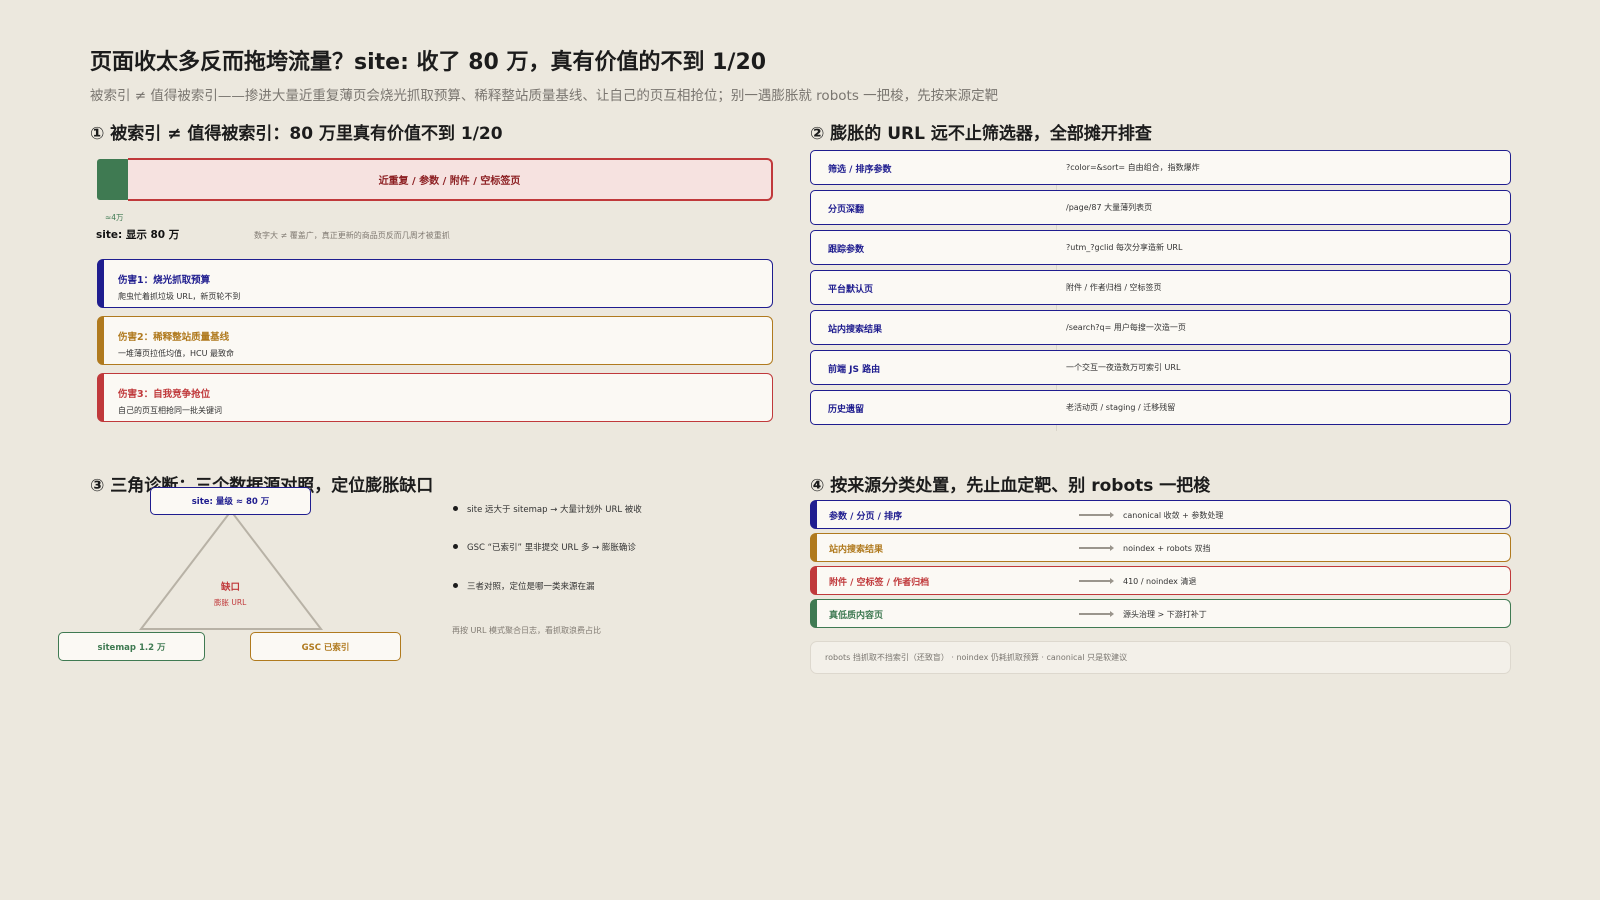 The width and height of the screenshot is (1600, 900). I want to click on section2-title: ② 膨胀的 URL 远不止筛选器，全部摊开排查, so click(981, 134).